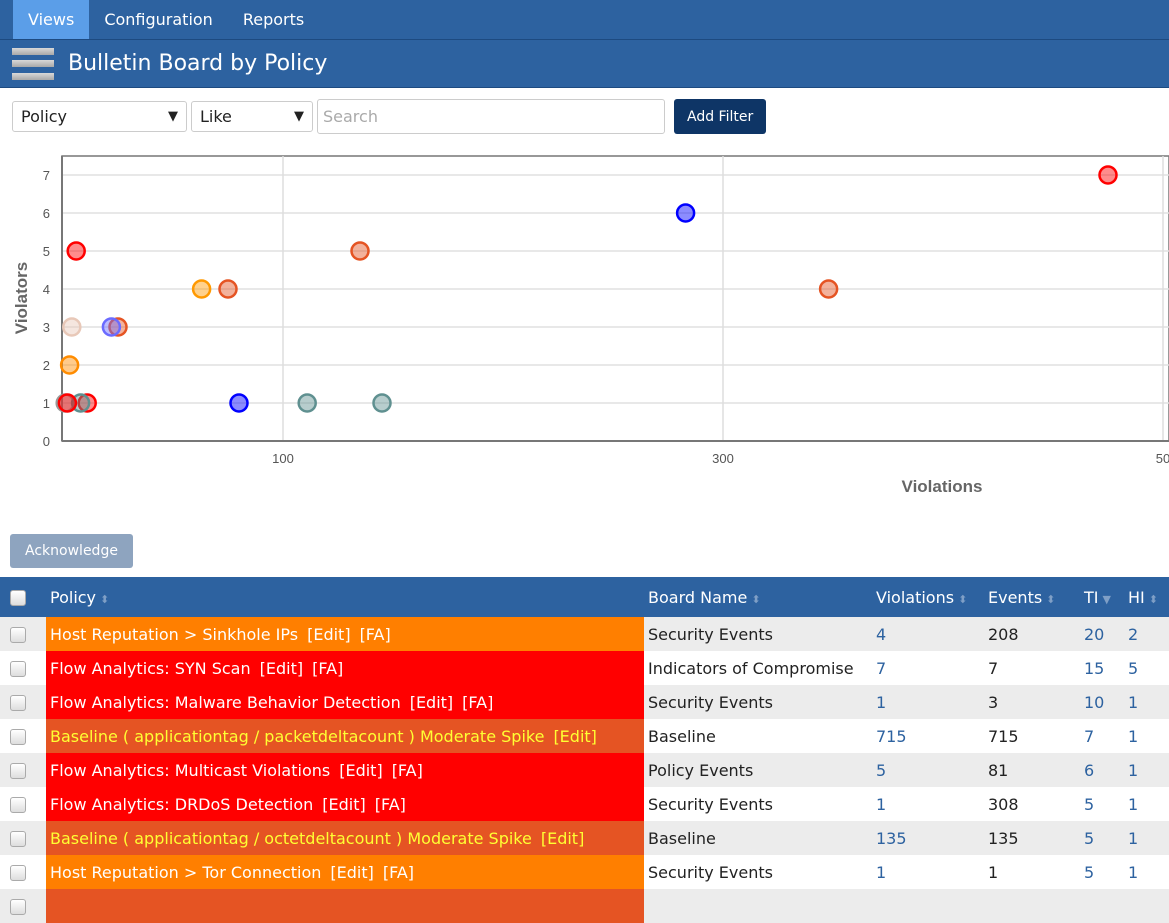 The width and height of the screenshot is (1169, 923). I want to click on violations-link: 715, so click(891, 736).